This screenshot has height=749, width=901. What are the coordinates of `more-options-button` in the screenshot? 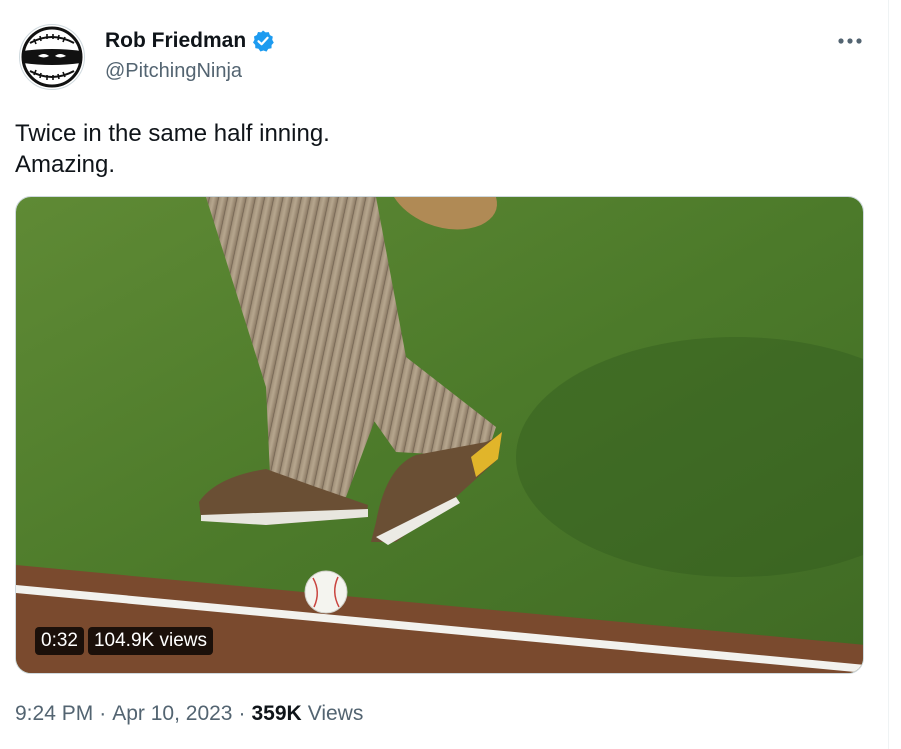 It's located at (850, 41).